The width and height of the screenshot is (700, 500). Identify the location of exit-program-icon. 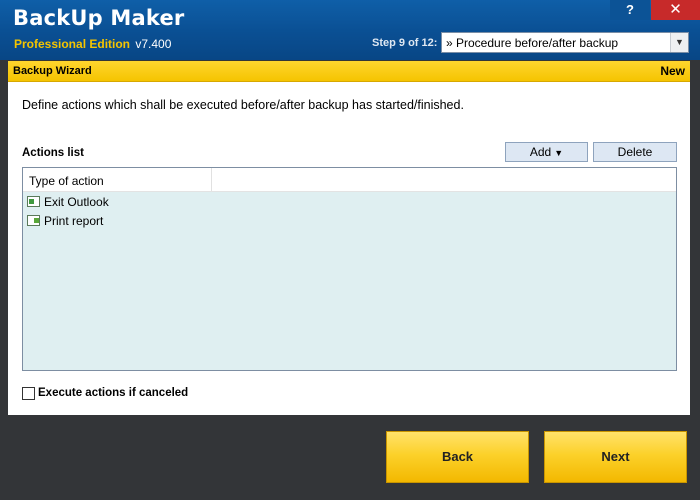
(33, 201).